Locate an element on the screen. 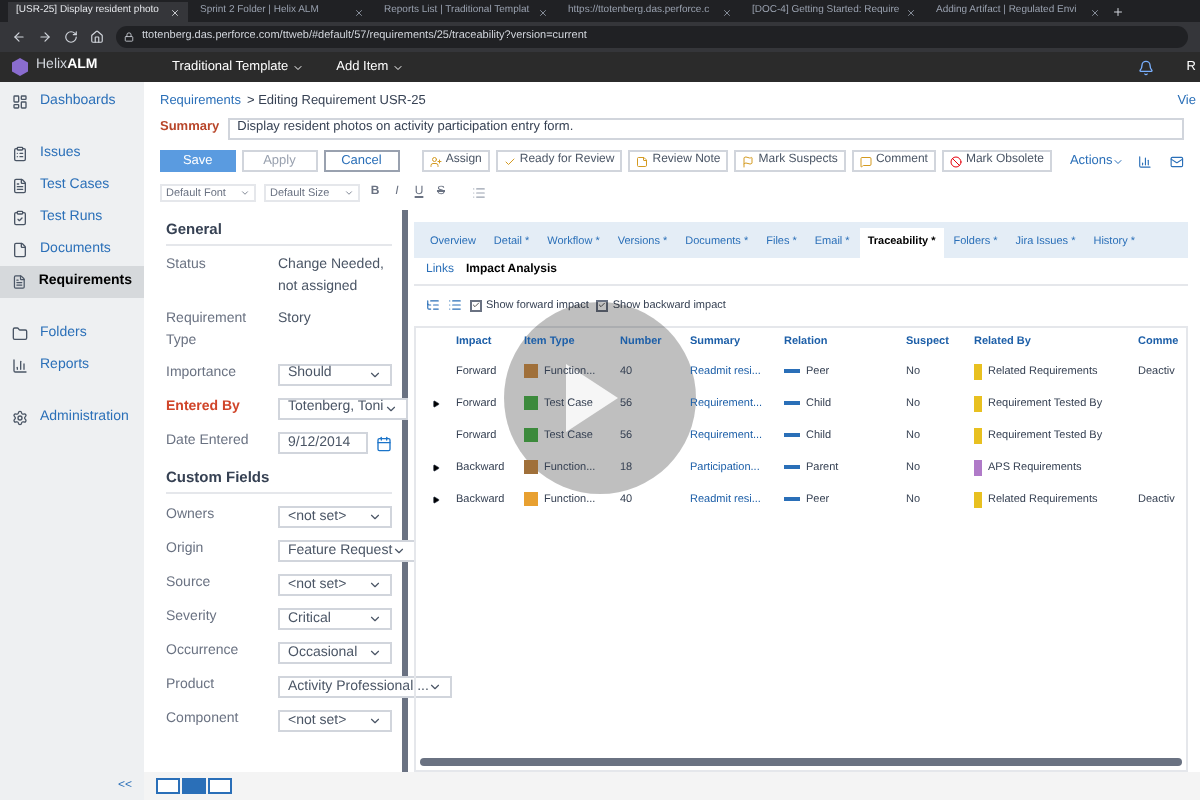  mail-icon is located at coordinates (1177, 161).